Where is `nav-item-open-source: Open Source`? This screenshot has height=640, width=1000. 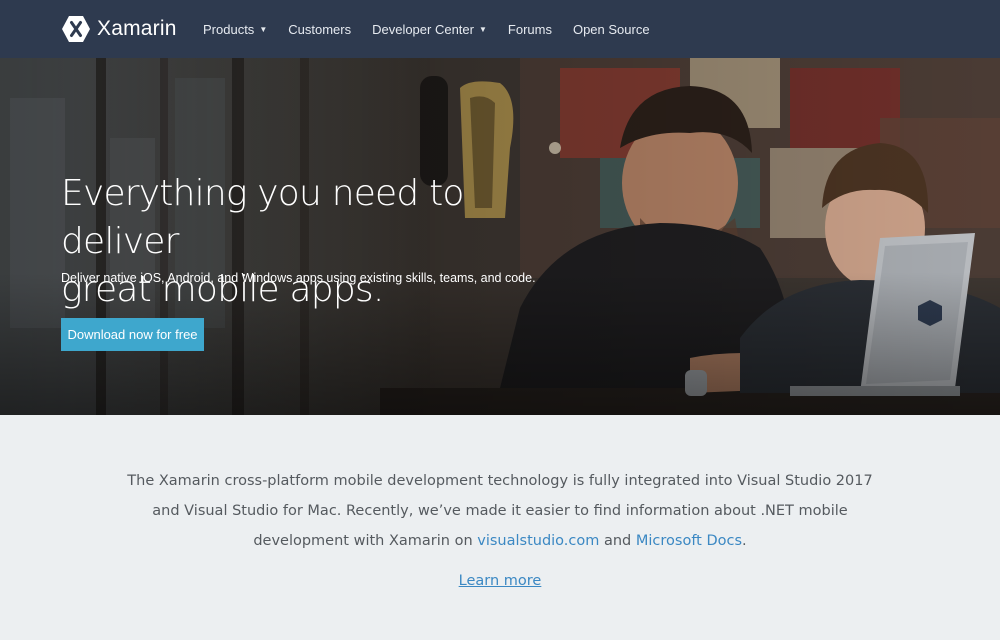
nav-item-open-source: Open Source is located at coordinates (611, 29).